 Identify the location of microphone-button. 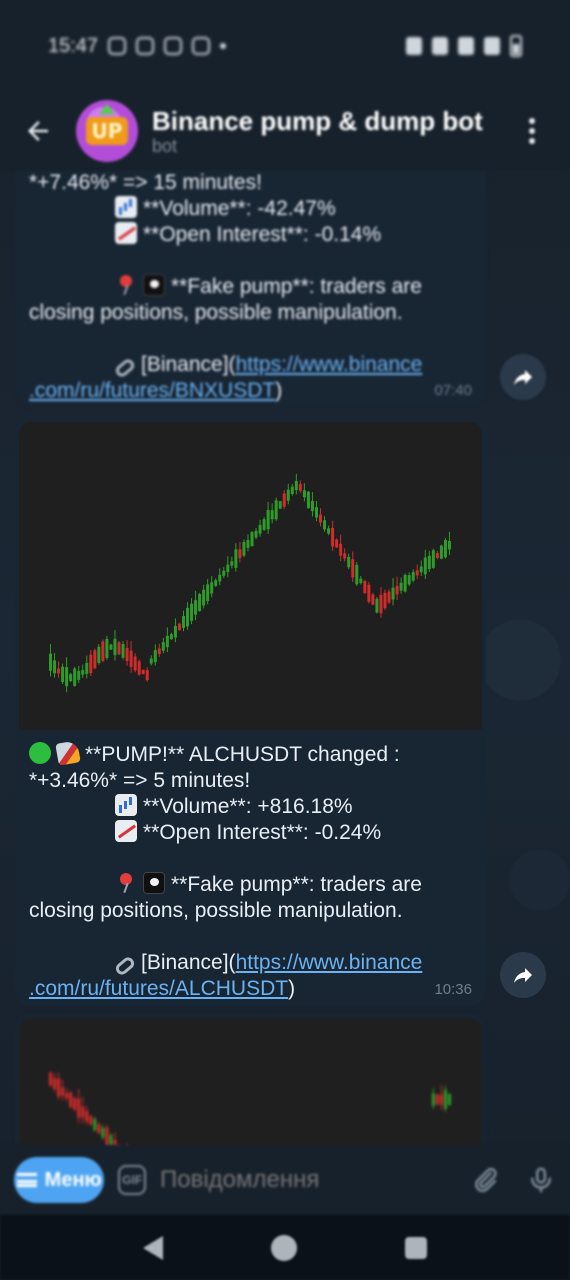
(541, 1180).